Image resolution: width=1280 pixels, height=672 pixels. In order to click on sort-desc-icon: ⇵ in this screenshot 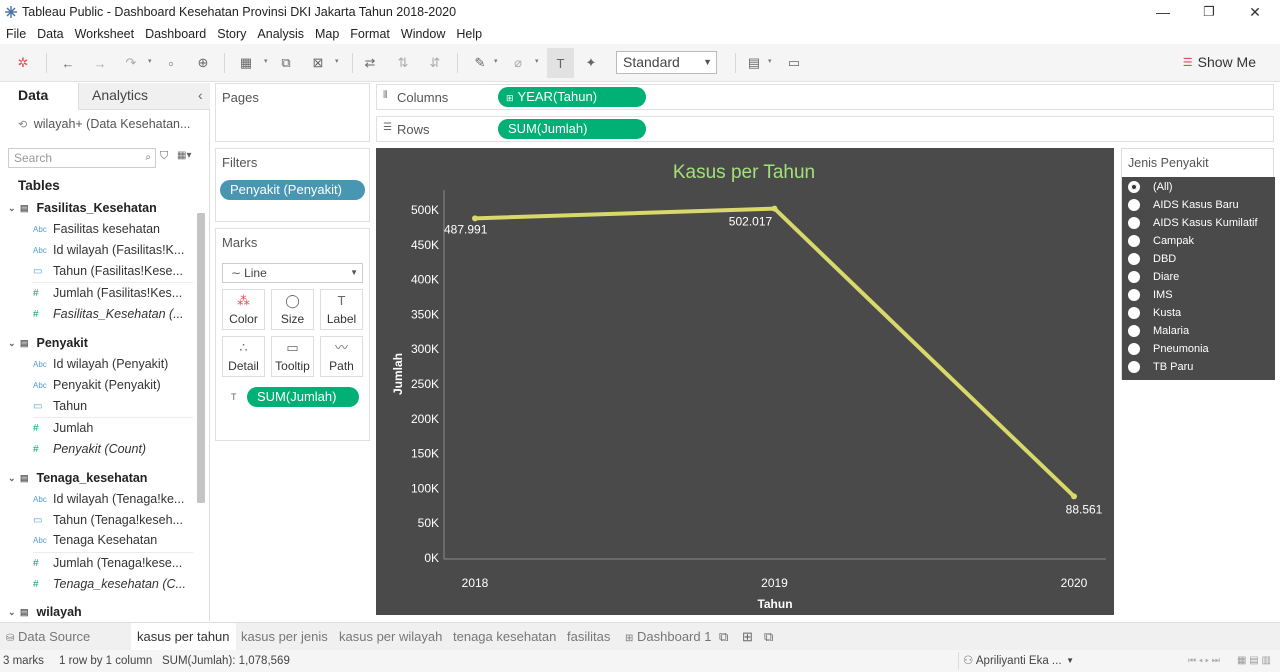, I will do `click(435, 63)`.